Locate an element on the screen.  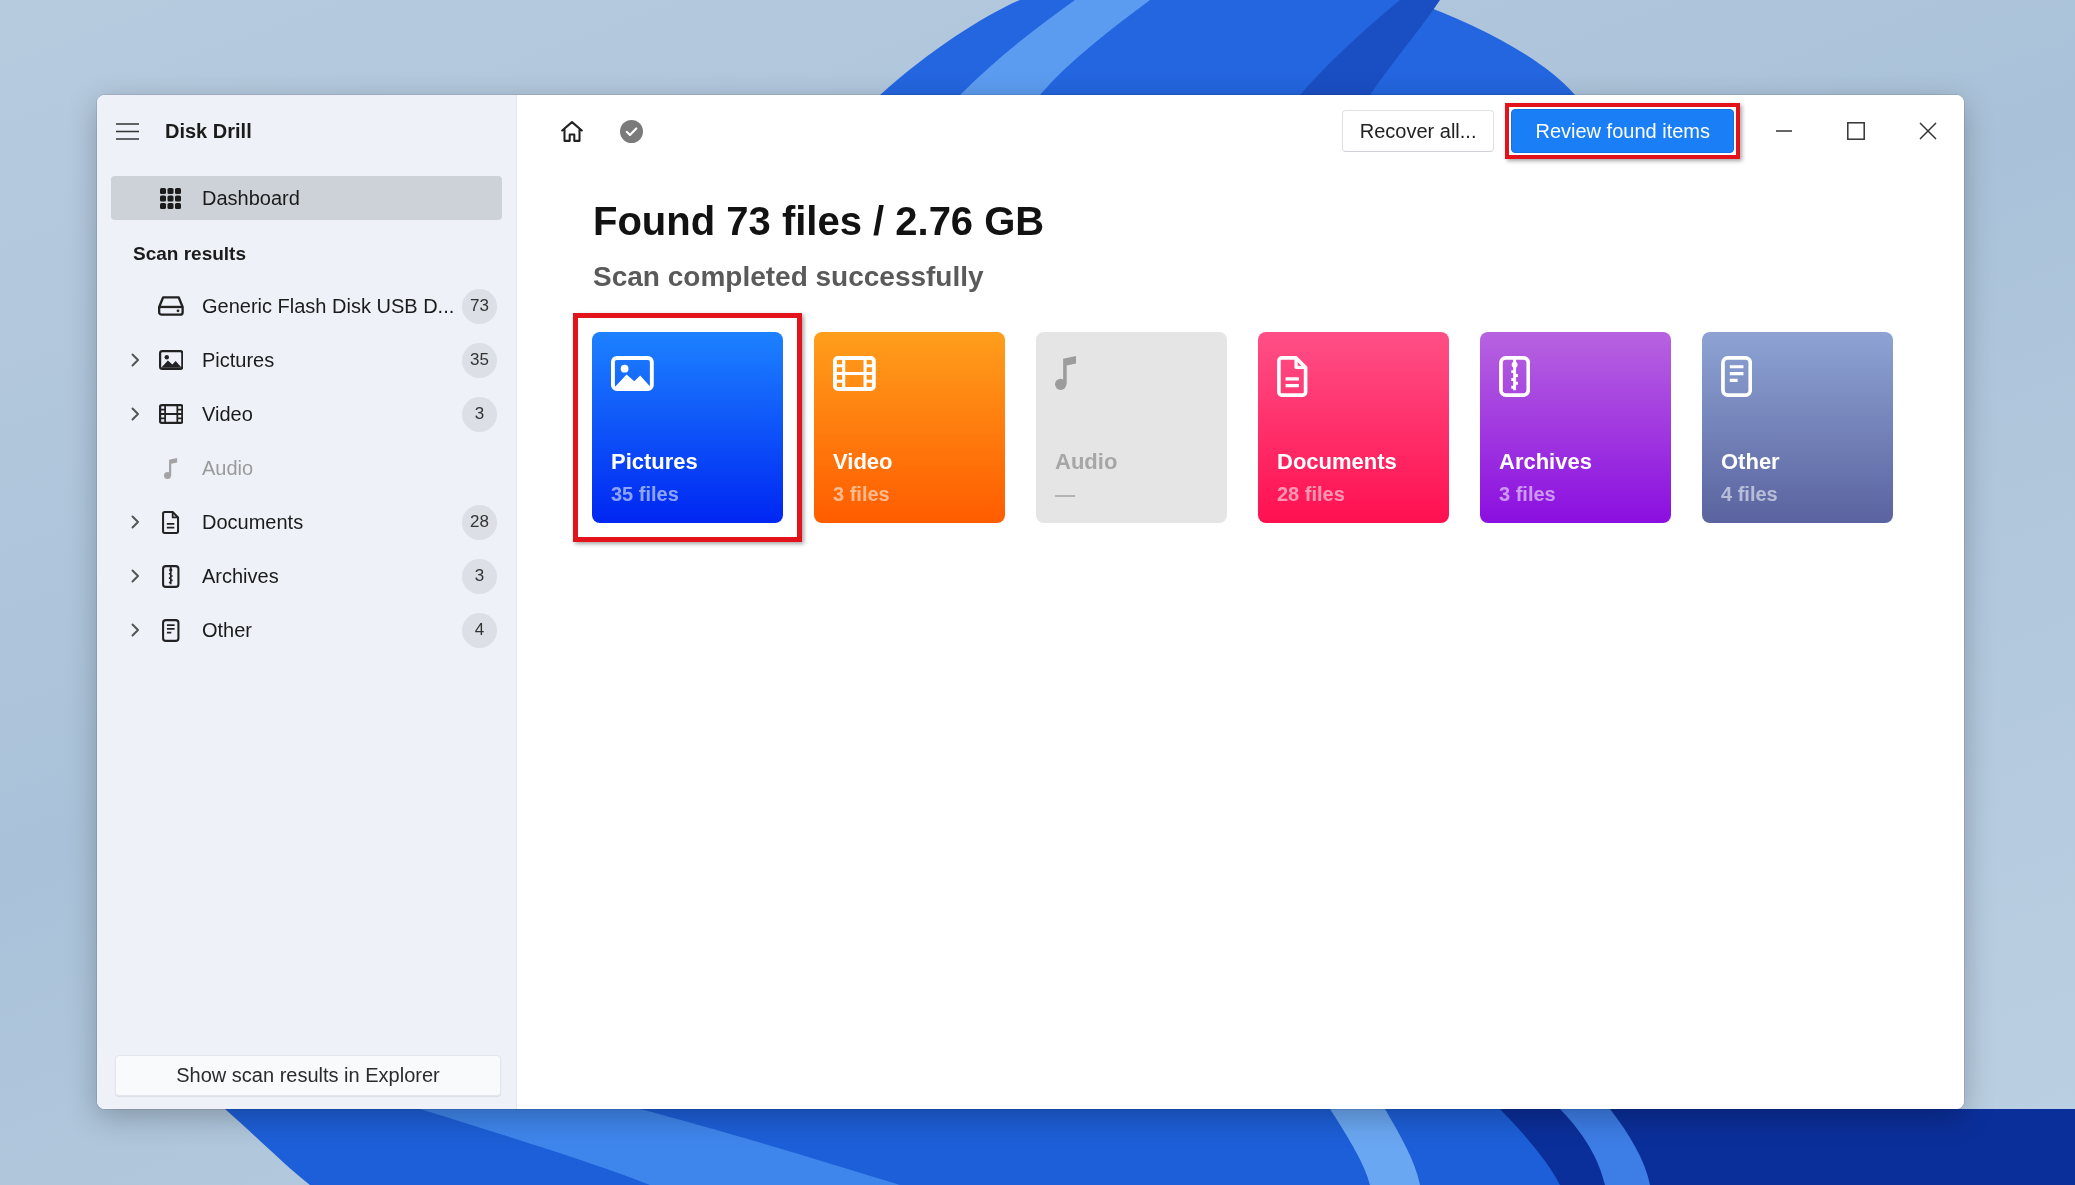
status-text: Scan completed successfully is located at coordinates (788, 277).